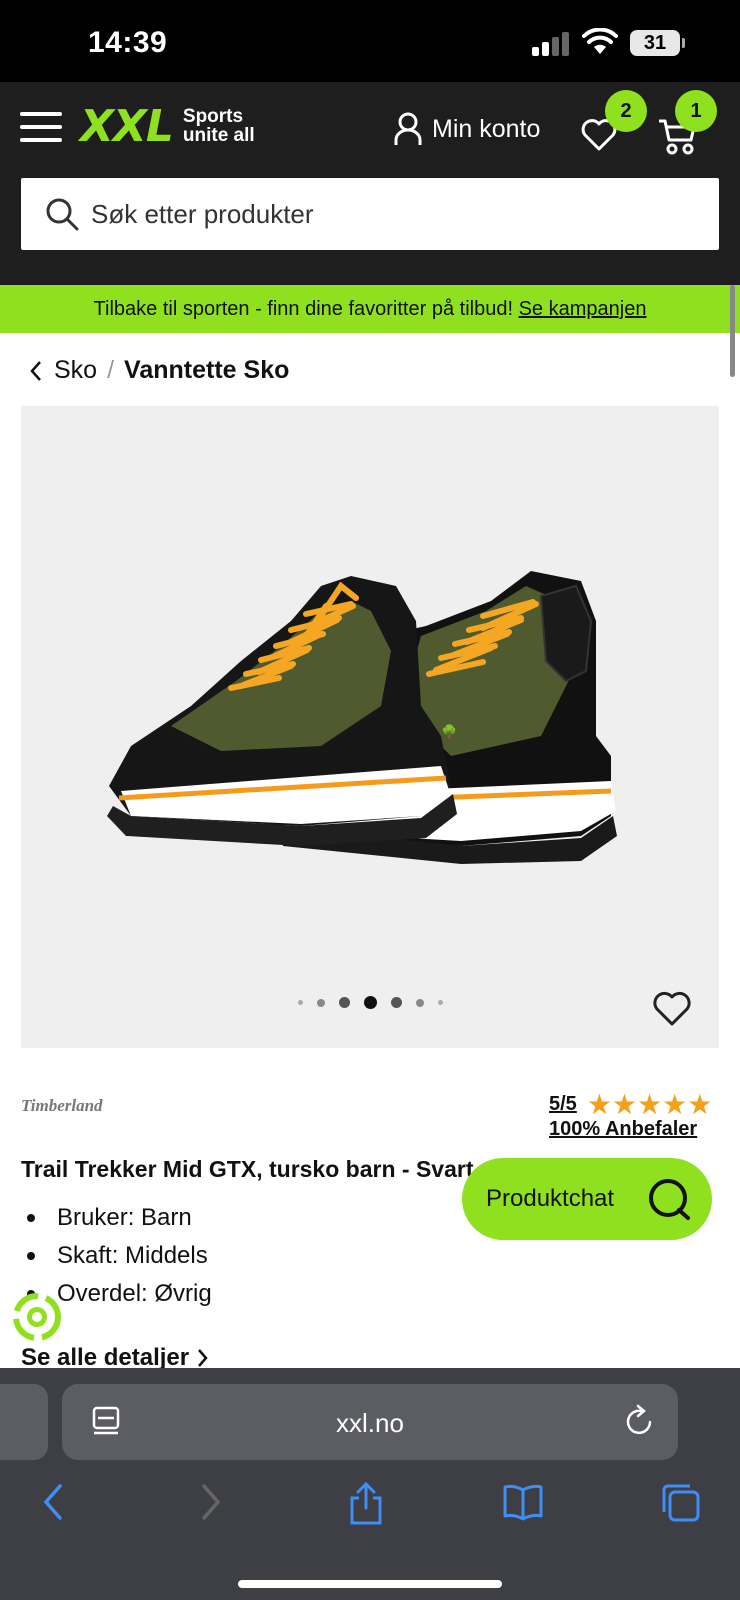 This screenshot has height=1600, width=740. I want to click on search-bar, so click(370, 214).